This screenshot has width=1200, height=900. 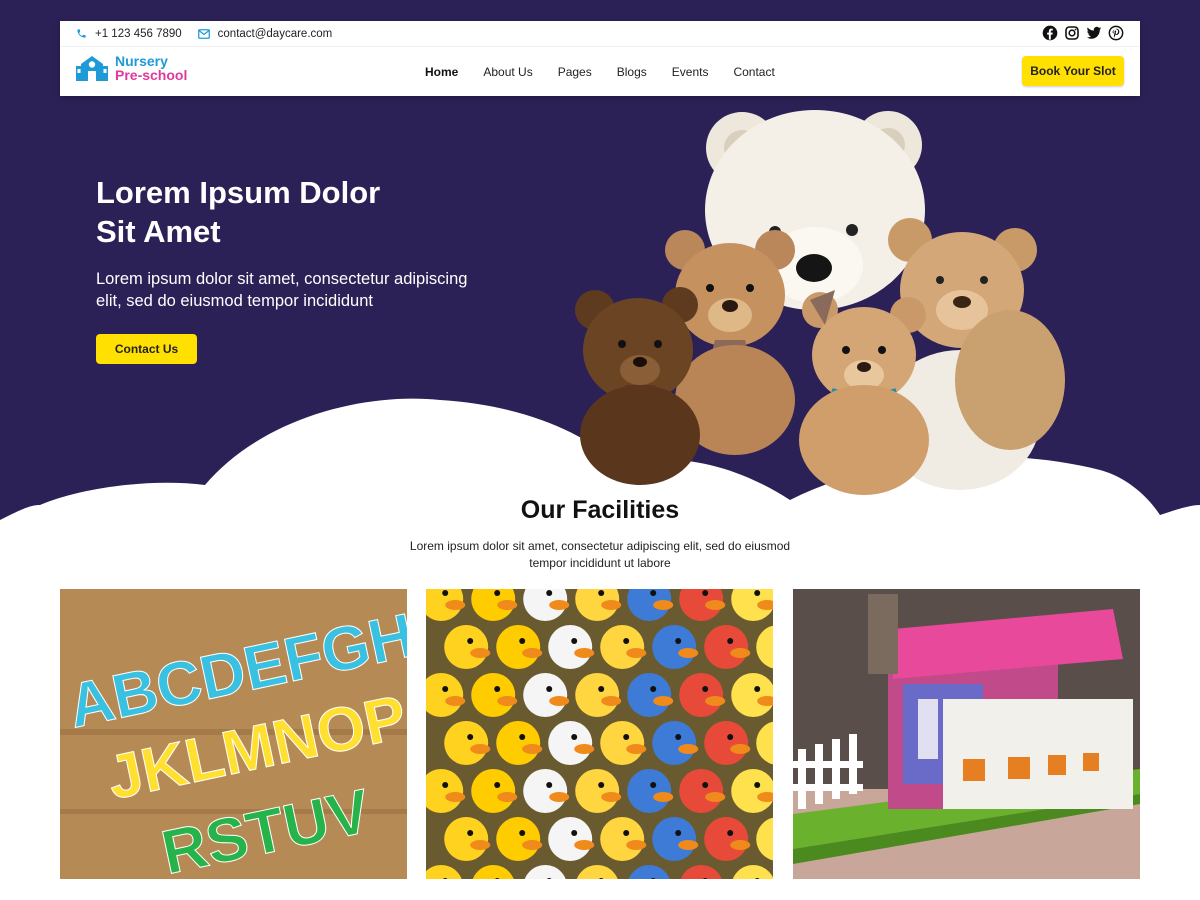 What do you see at coordinates (600, 72) in the screenshot?
I see `main-nav: Home About Us Pages Blogs Events Contact` at bounding box center [600, 72].